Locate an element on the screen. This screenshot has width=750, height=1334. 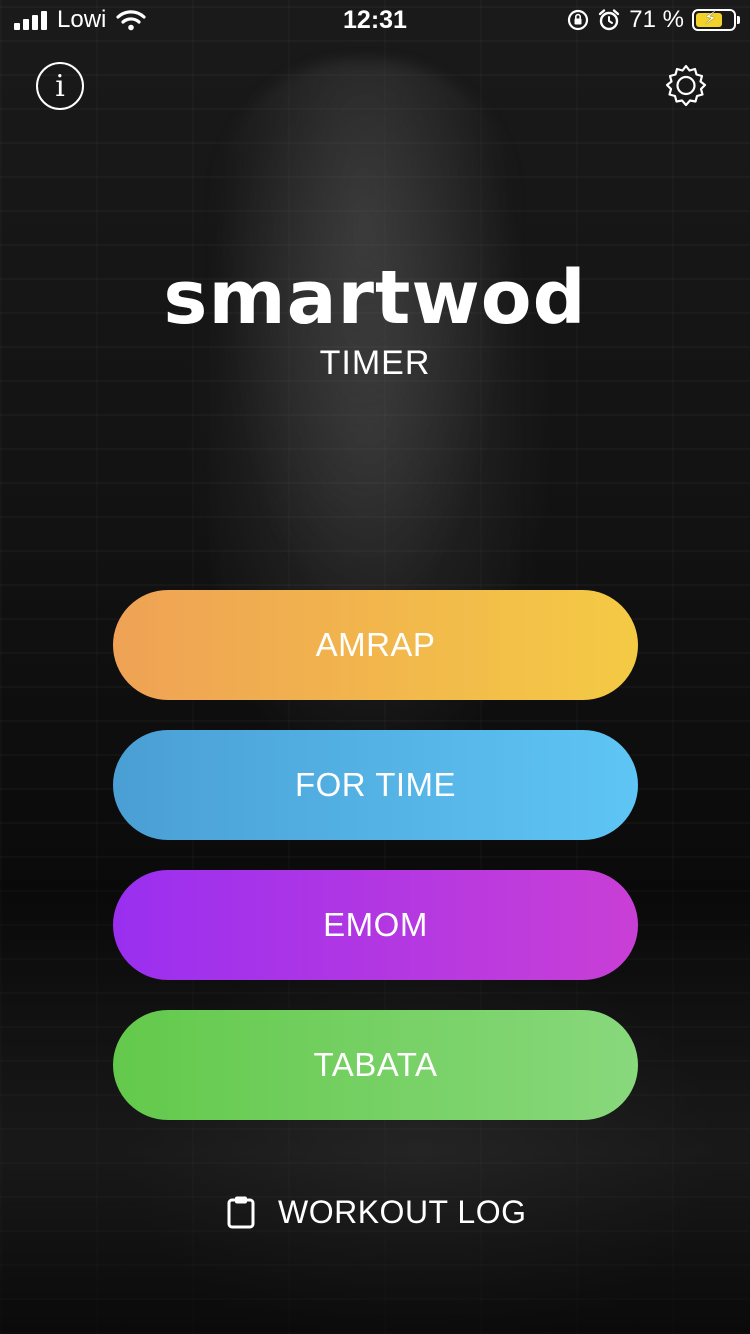
settings-button is located at coordinates (686, 86).